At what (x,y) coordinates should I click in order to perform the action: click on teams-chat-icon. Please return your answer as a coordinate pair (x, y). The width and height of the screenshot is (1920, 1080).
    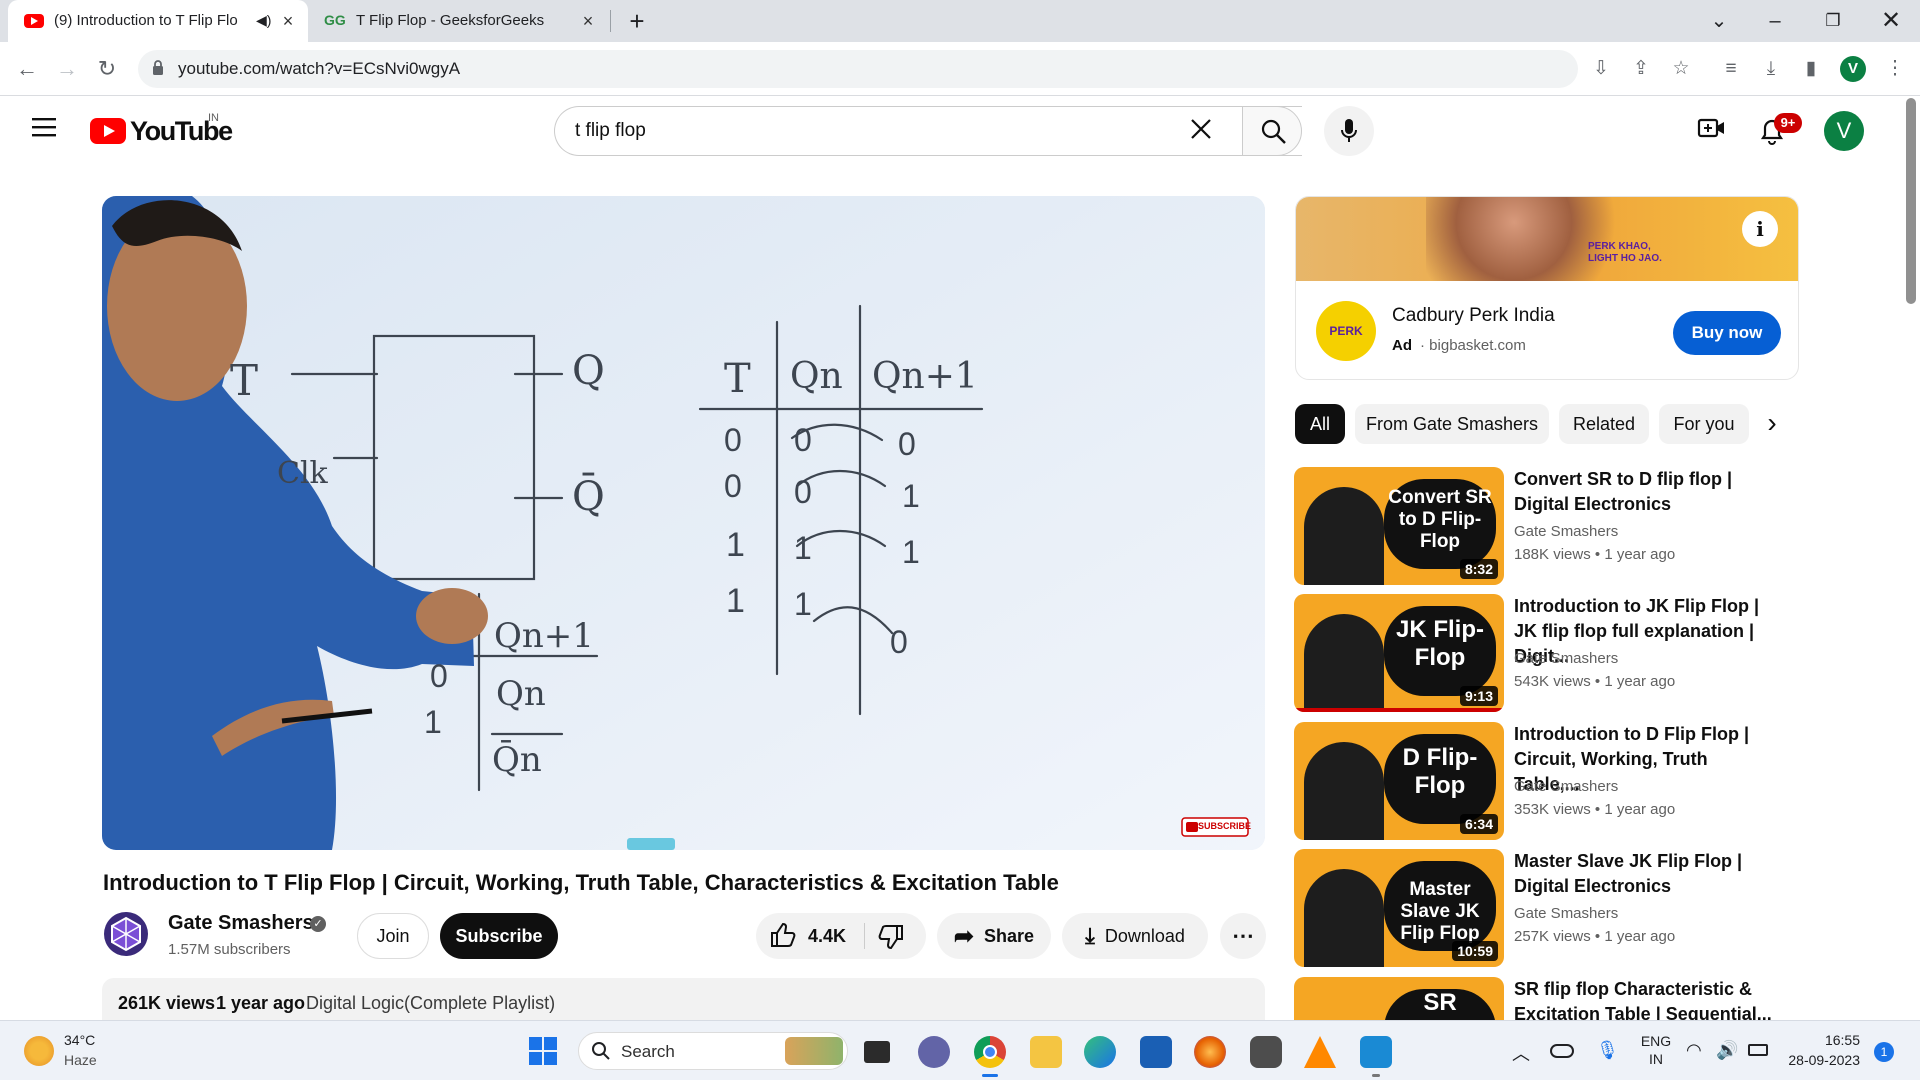
    Looking at the image, I should click on (934, 1052).